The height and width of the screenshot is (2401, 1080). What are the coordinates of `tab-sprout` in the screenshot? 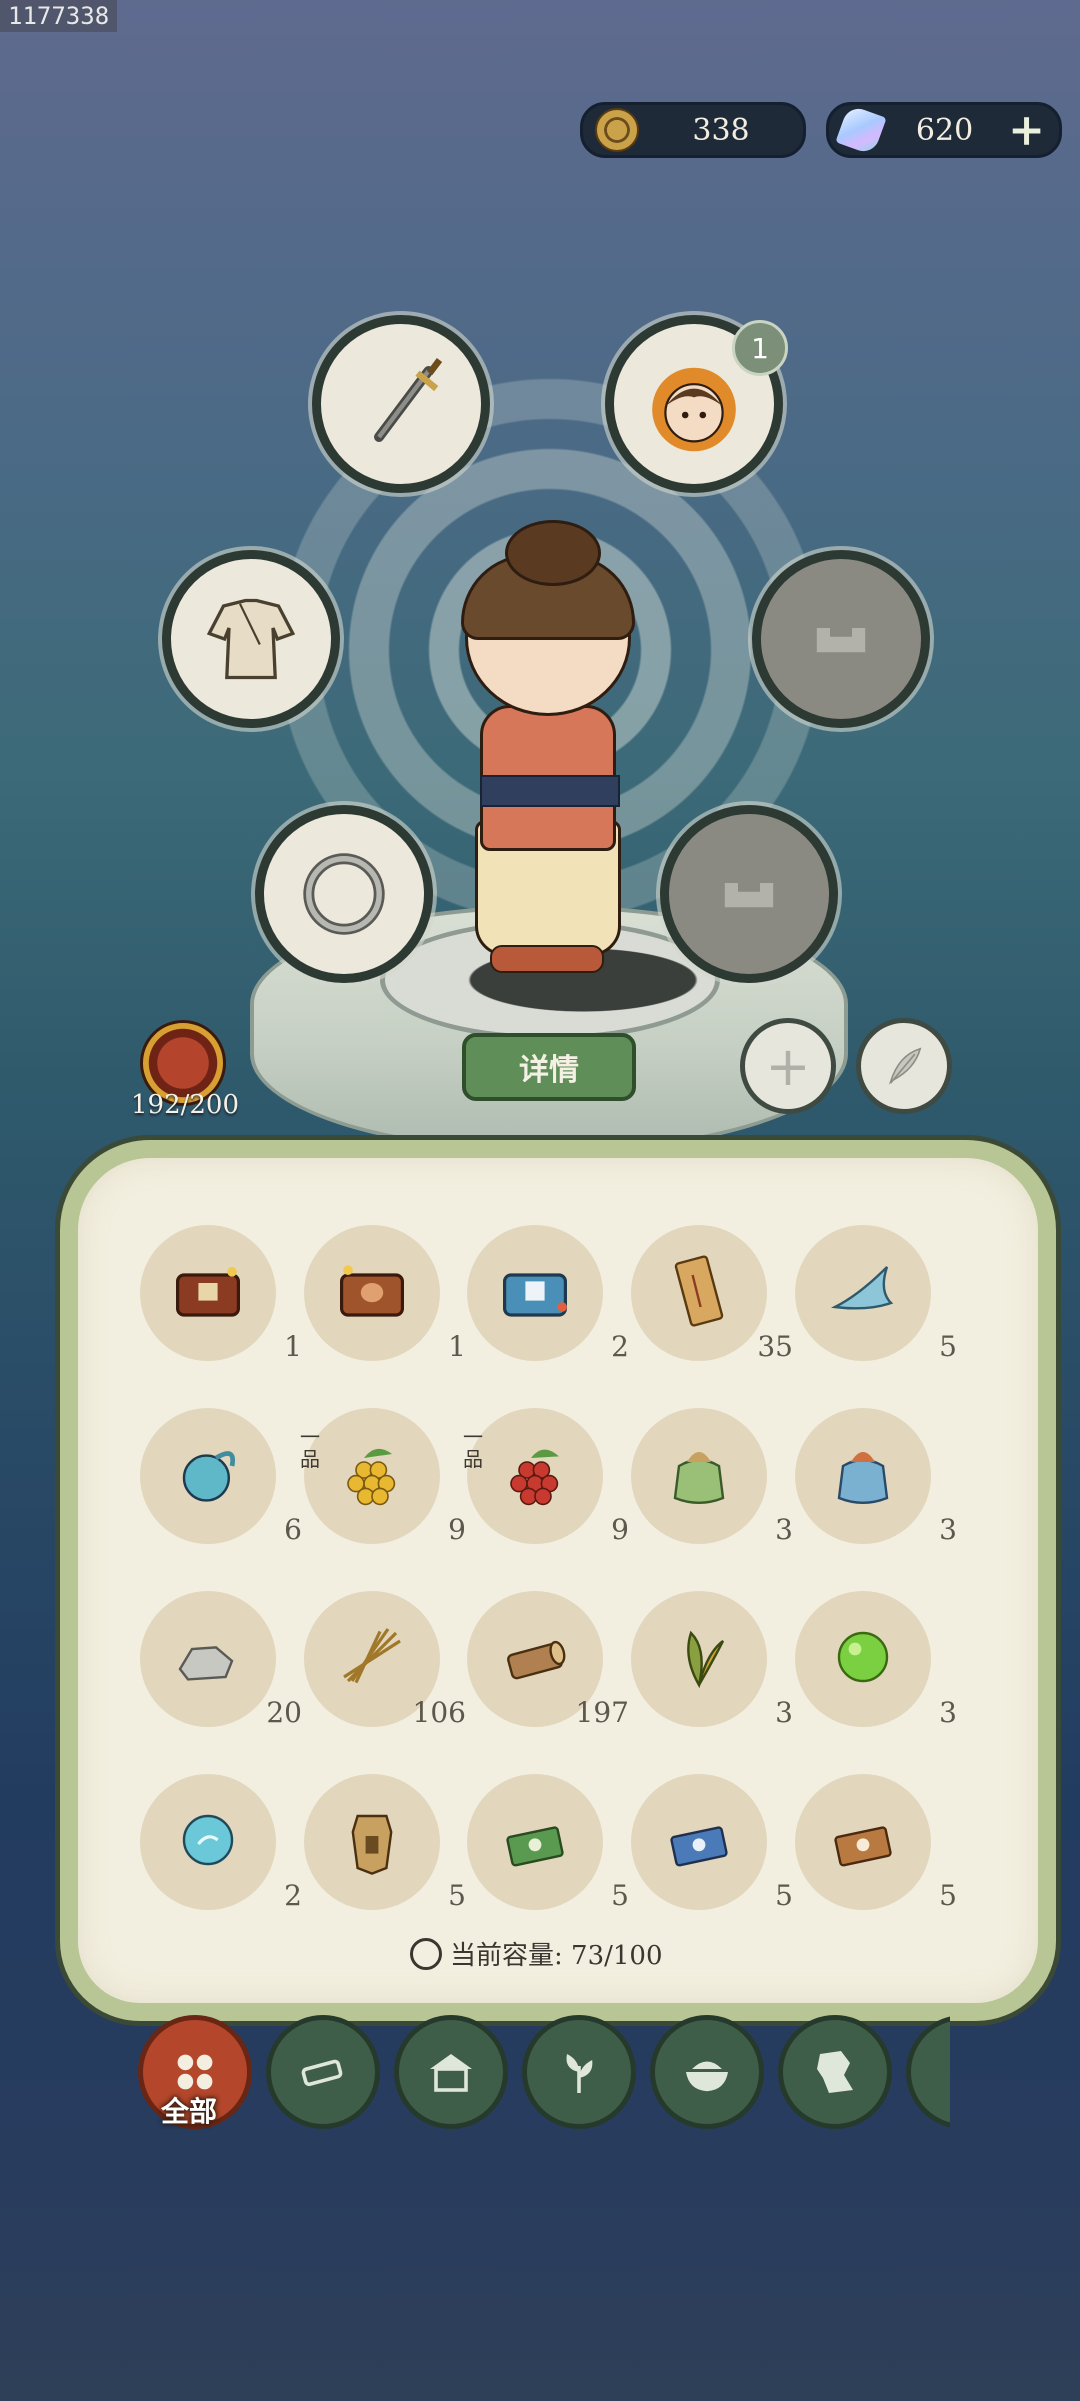 It's located at (579, 2072).